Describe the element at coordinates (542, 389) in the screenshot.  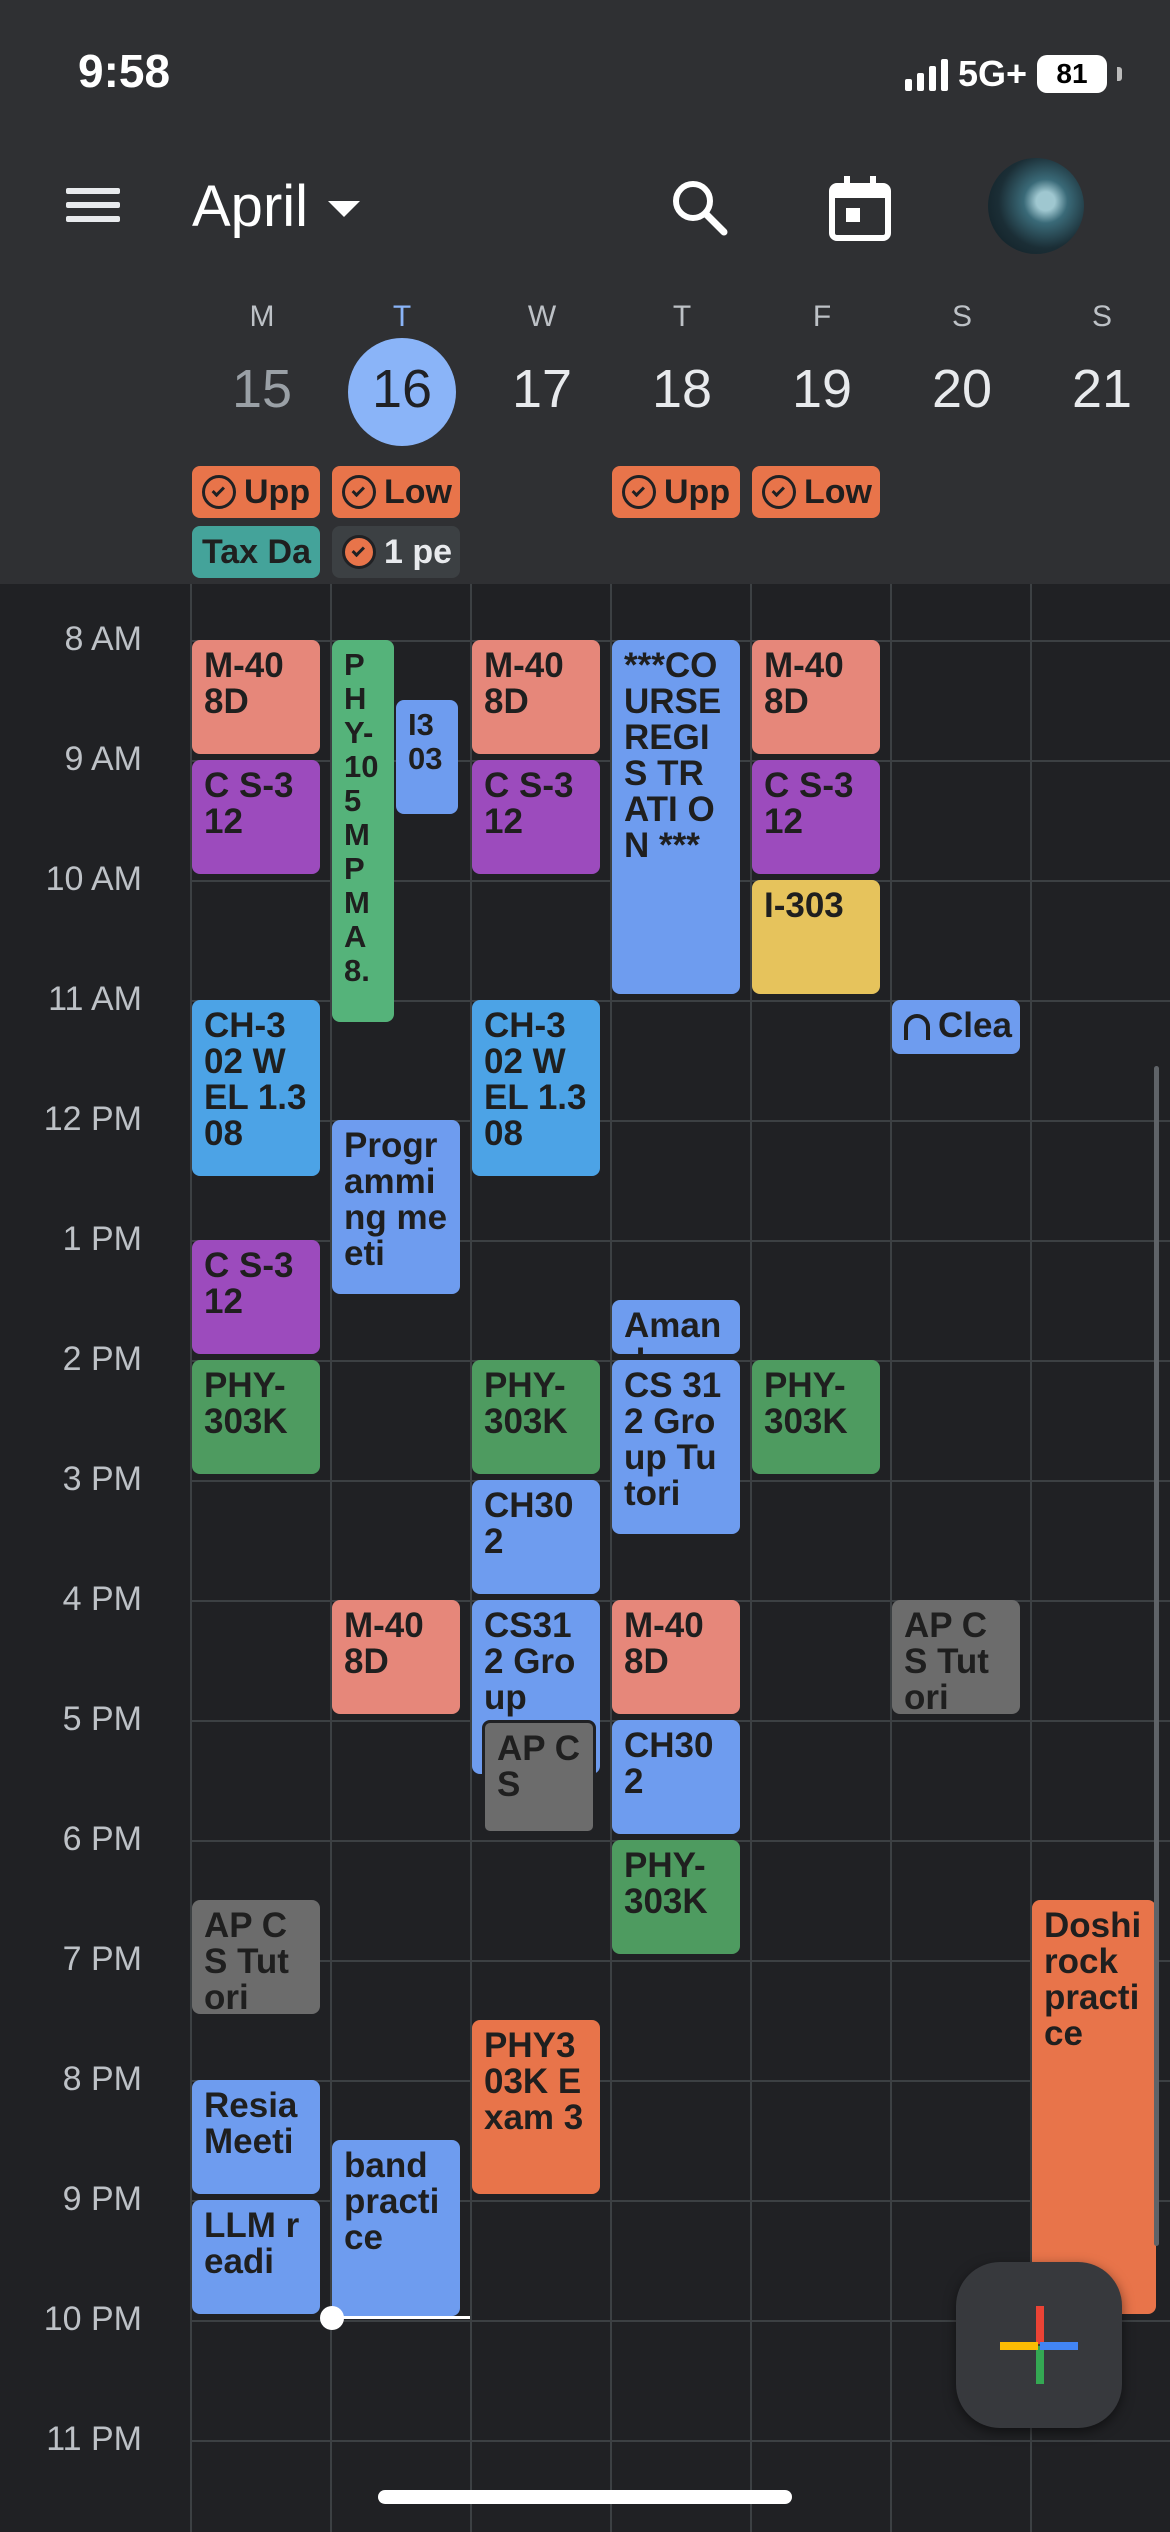
I see `date-number: 17` at that location.